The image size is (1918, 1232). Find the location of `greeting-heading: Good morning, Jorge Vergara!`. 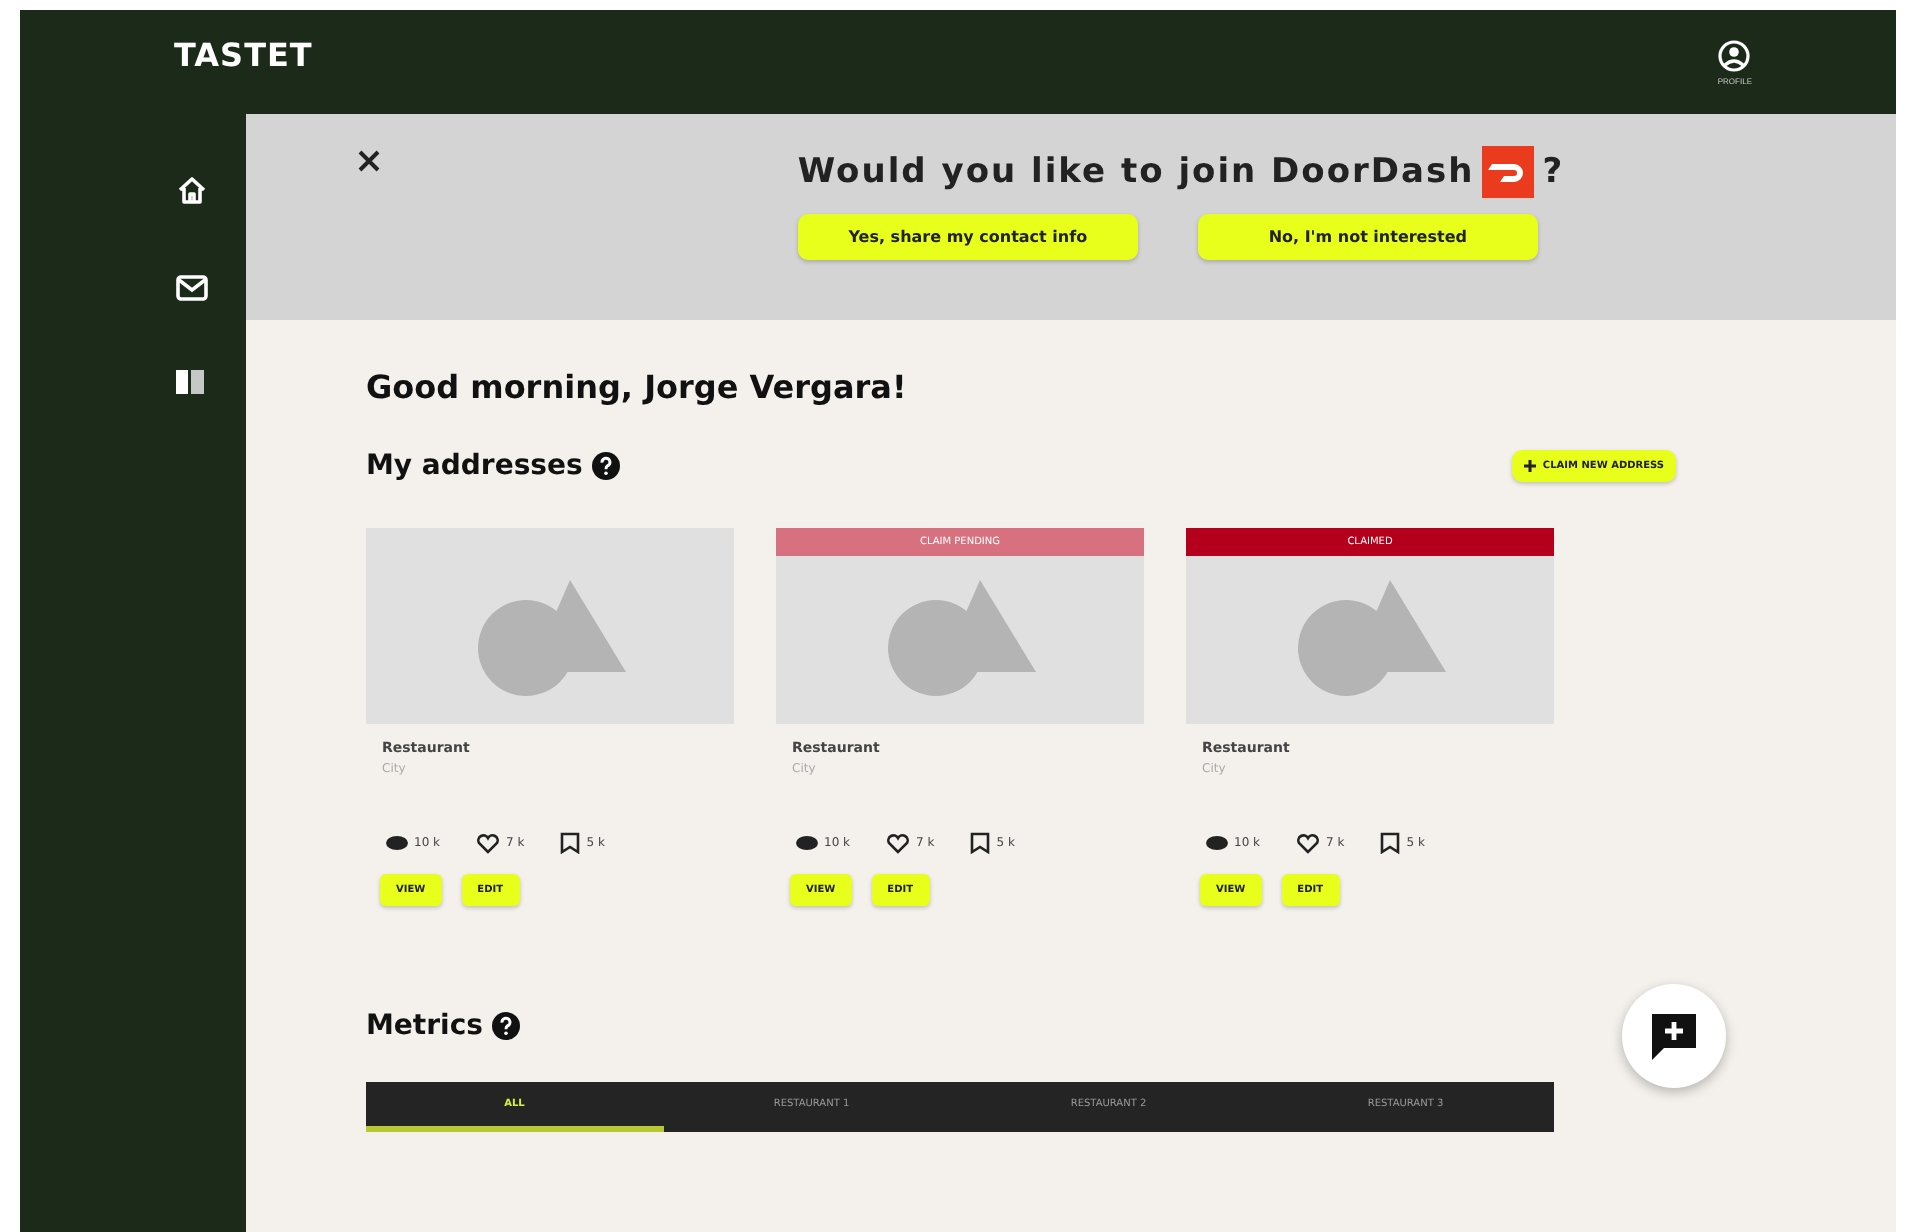

greeting-heading: Good morning, Jorge Vergara! is located at coordinates (637, 387).